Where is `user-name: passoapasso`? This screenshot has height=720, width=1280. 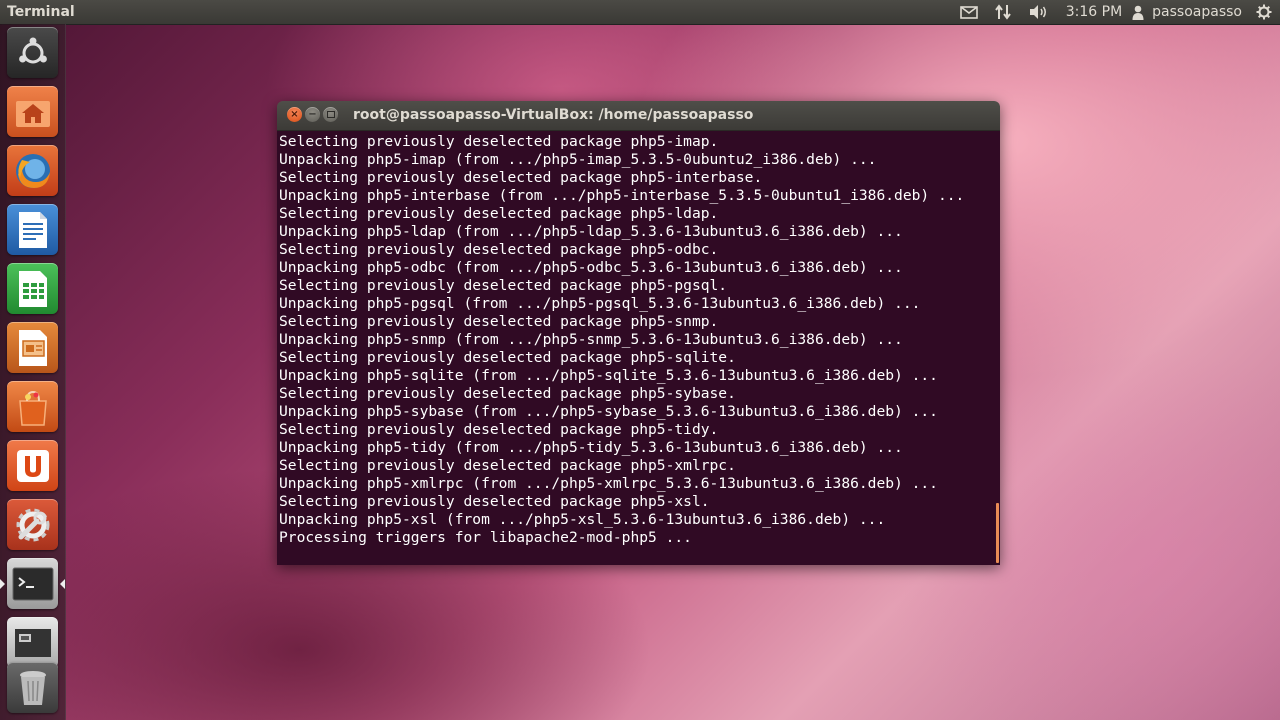
user-name: passoapasso is located at coordinates (1197, 12).